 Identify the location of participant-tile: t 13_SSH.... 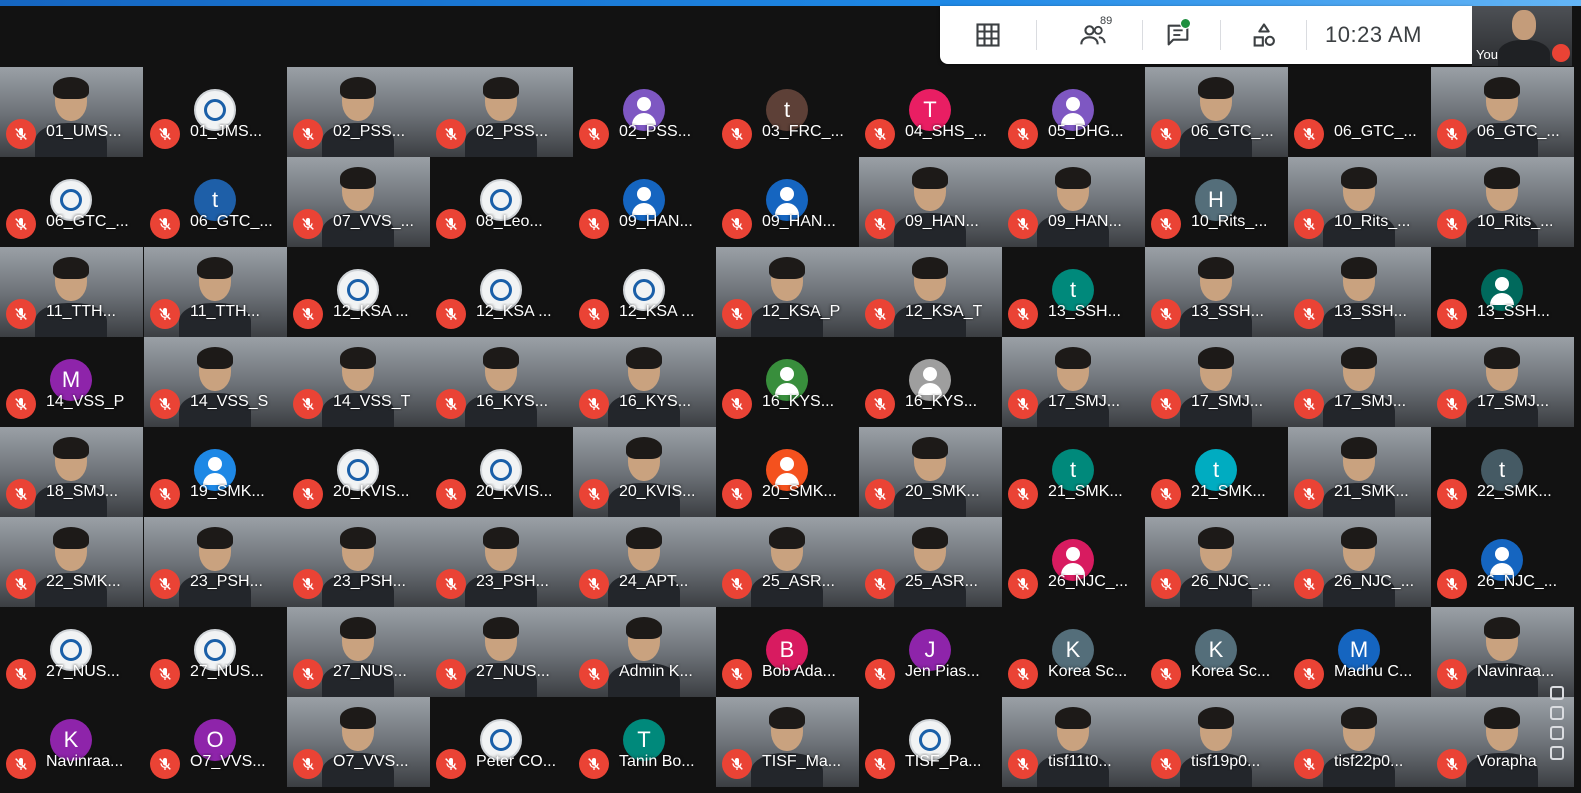
(1073, 292).